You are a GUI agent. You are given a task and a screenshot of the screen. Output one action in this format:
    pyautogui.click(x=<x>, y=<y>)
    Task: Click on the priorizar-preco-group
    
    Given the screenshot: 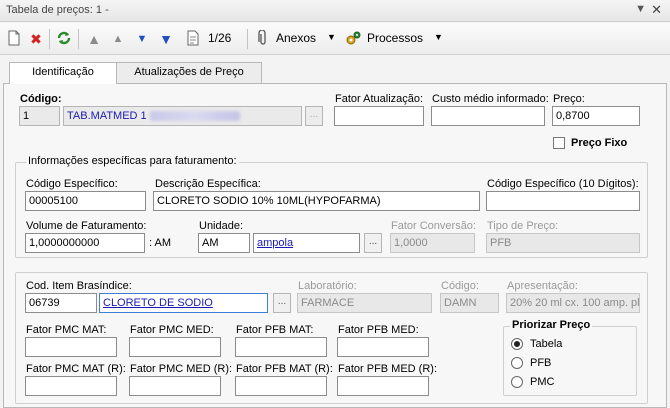 What is the action you would take?
    pyautogui.click(x=570, y=361)
    